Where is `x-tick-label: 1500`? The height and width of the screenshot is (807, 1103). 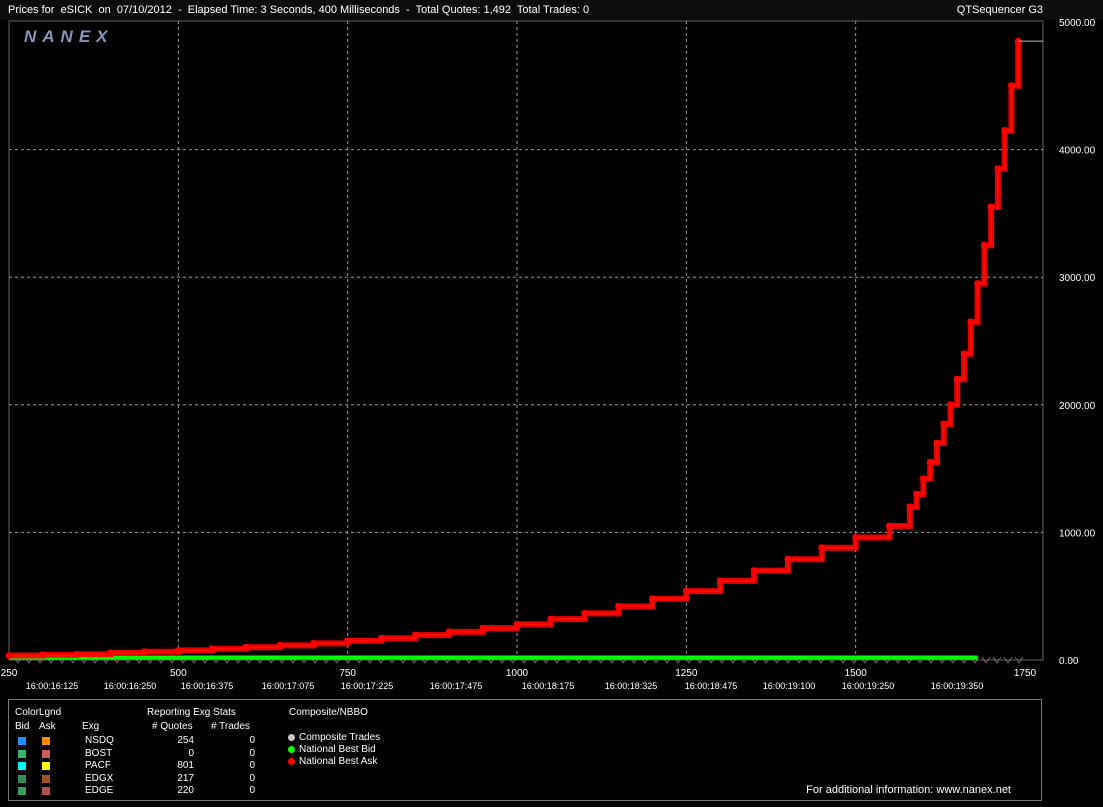 x-tick-label: 1500 is located at coordinates (856, 673).